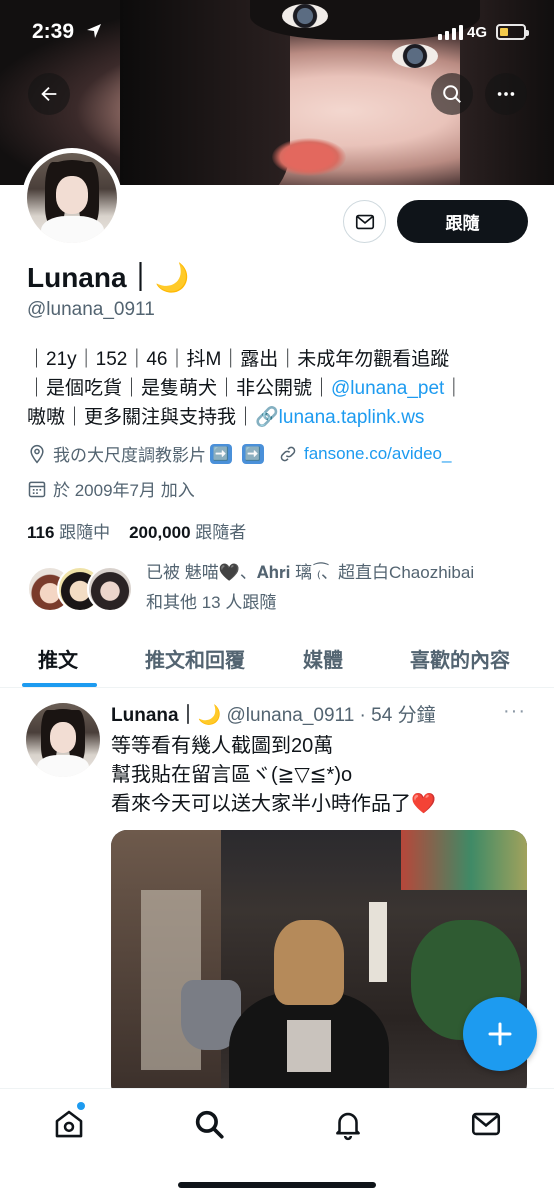  I want to click on joined-date: 於 2009年7月 加入, so click(124, 490).